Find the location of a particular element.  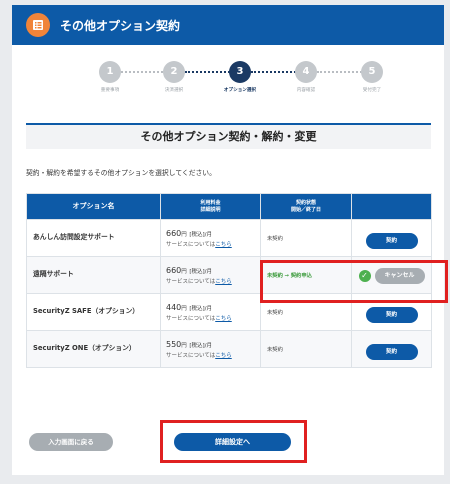

document-list-icon is located at coordinates (38, 25).